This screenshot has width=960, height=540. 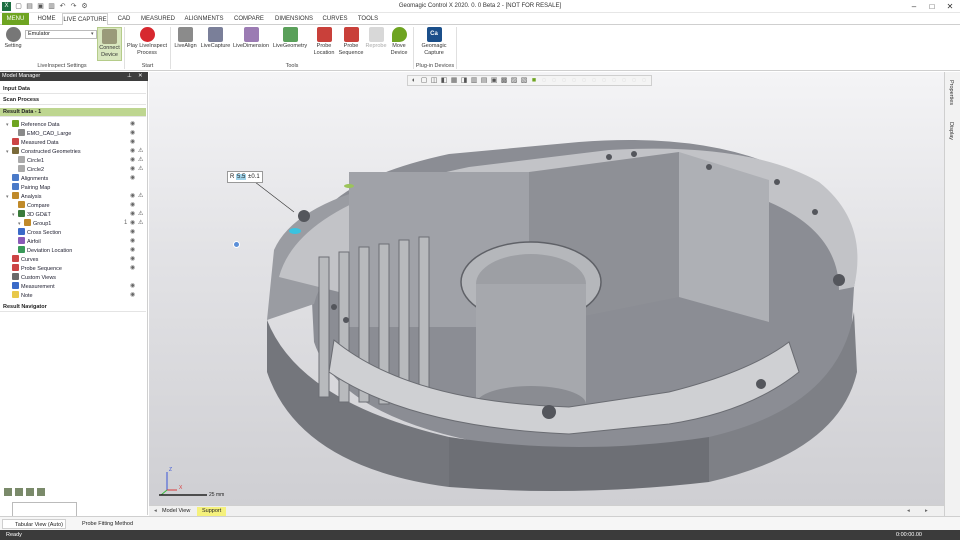 What do you see at coordinates (251, 34) in the screenshot?
I see `livedimension-icon` at bounding box center [251, 34].